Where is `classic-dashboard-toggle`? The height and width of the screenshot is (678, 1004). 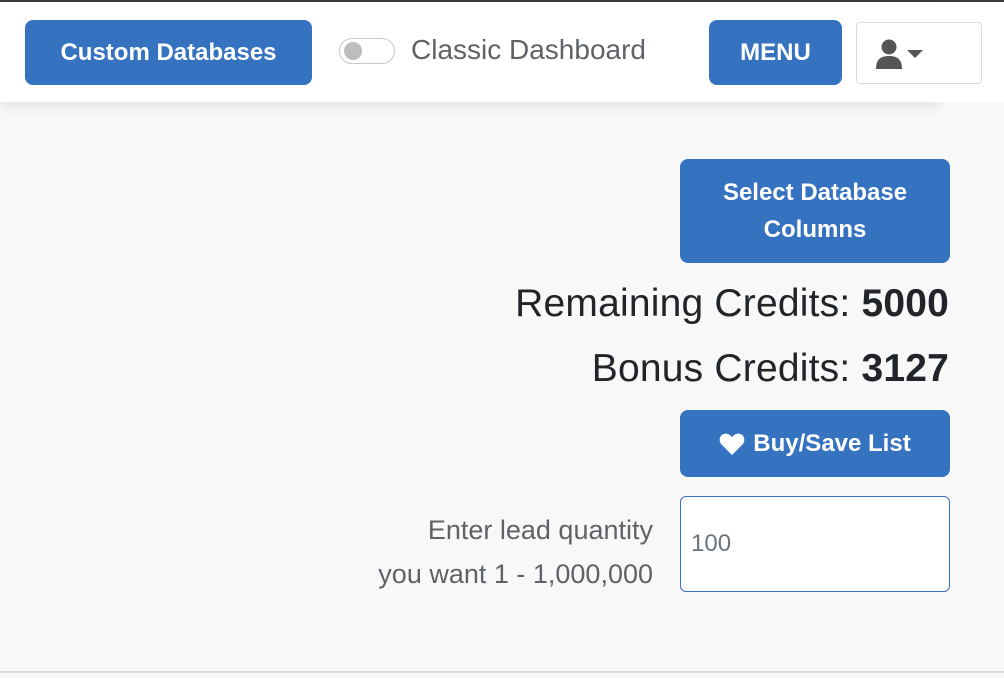
classic-dashboard-toggle is located at coordinates (367, 51).